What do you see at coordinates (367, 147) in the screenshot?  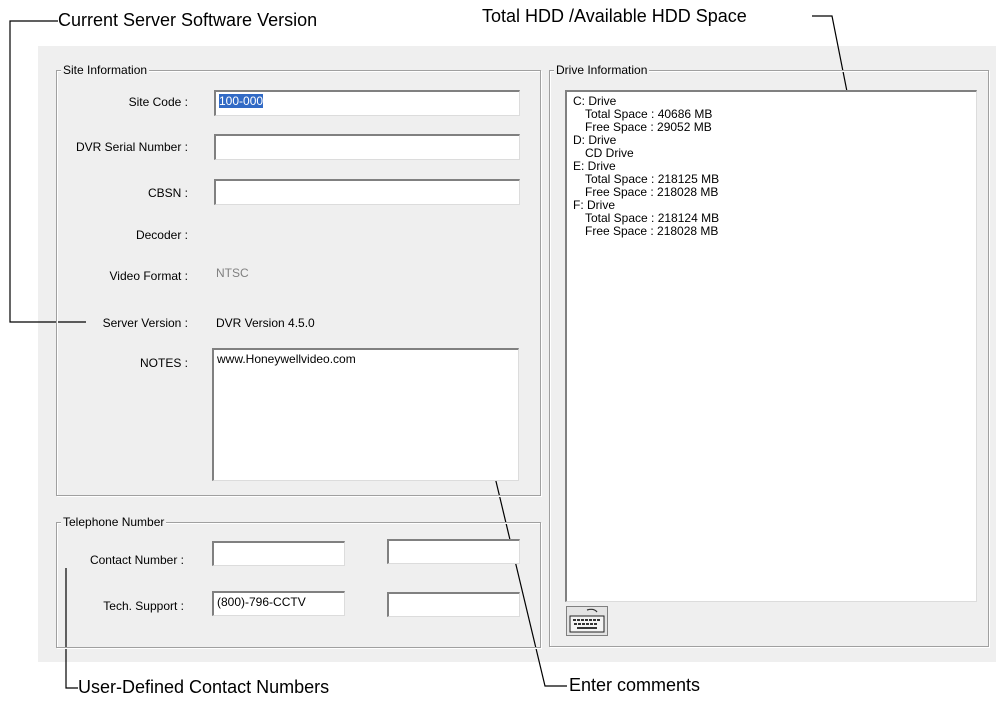 I see `dvr-serial-input` at bounding box center [367, 147].